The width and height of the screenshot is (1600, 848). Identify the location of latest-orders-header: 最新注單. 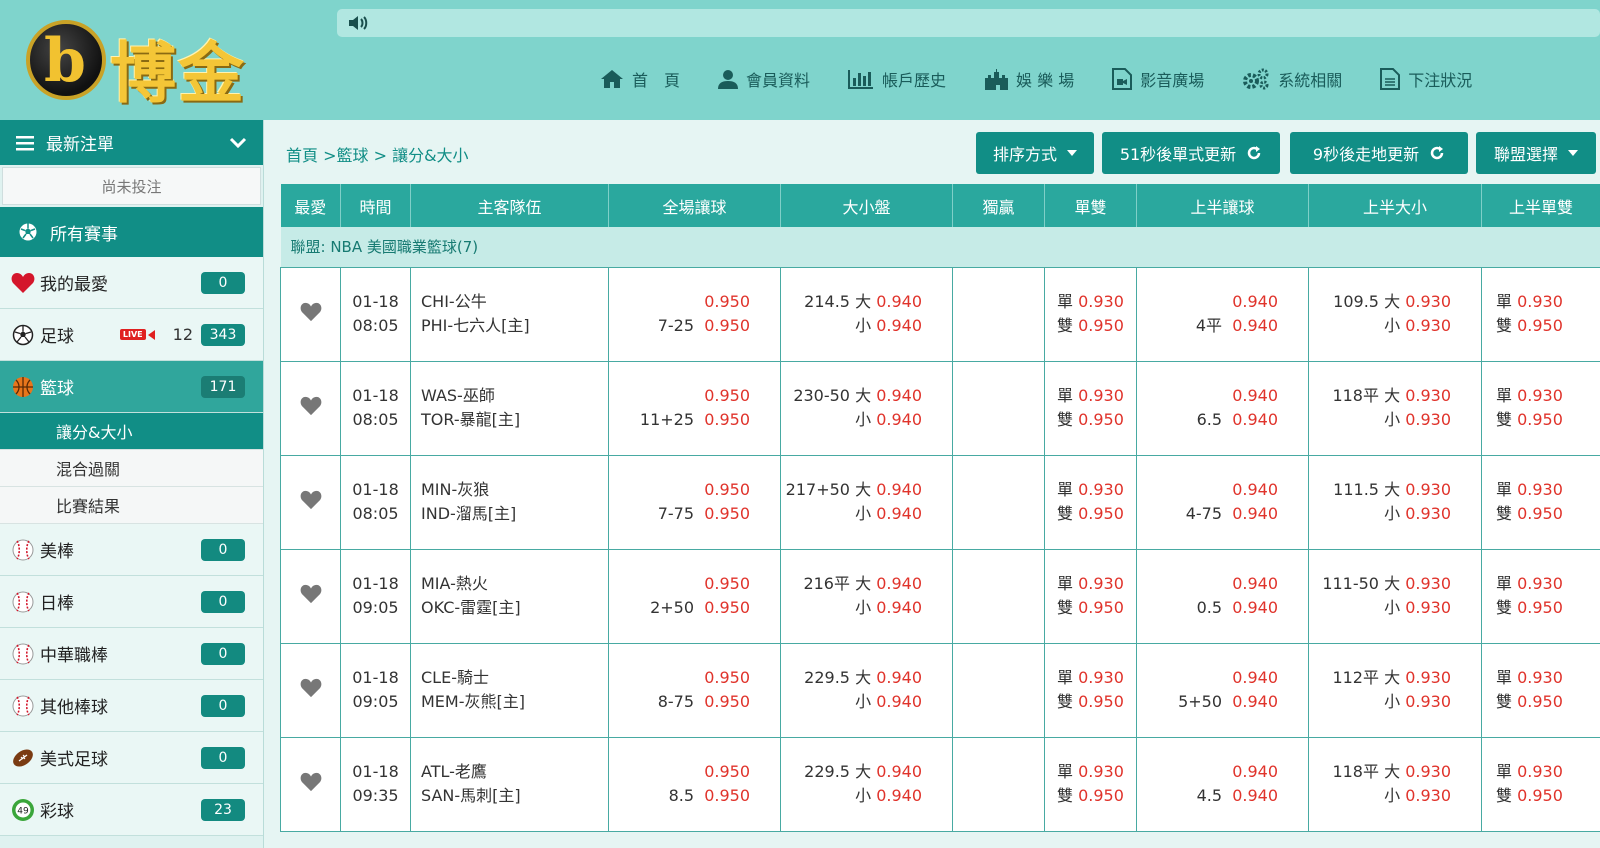
(131, 142).